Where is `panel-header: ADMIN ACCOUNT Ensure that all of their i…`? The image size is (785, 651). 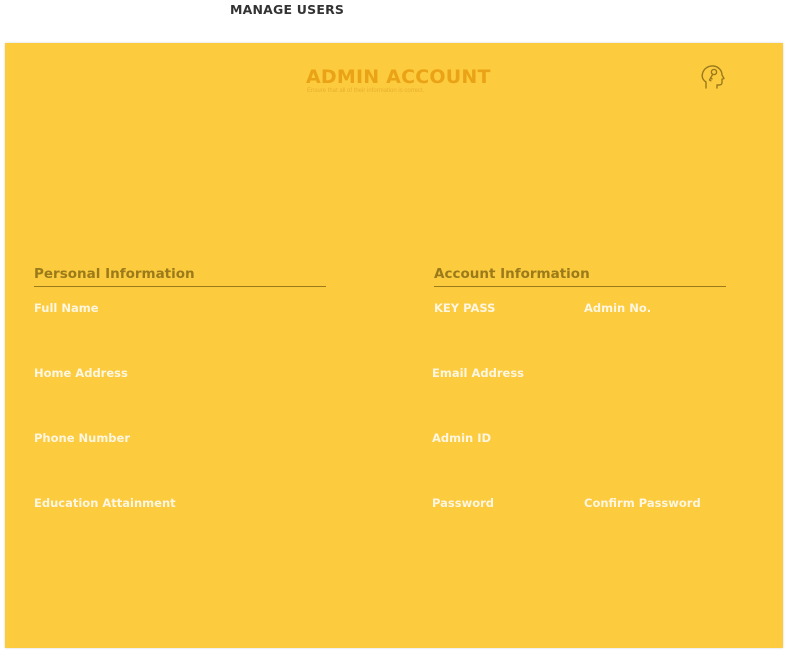 panel-header: ADMIN ACCOUNT Ensure that all of their i… is located at coordinates (398, 80).